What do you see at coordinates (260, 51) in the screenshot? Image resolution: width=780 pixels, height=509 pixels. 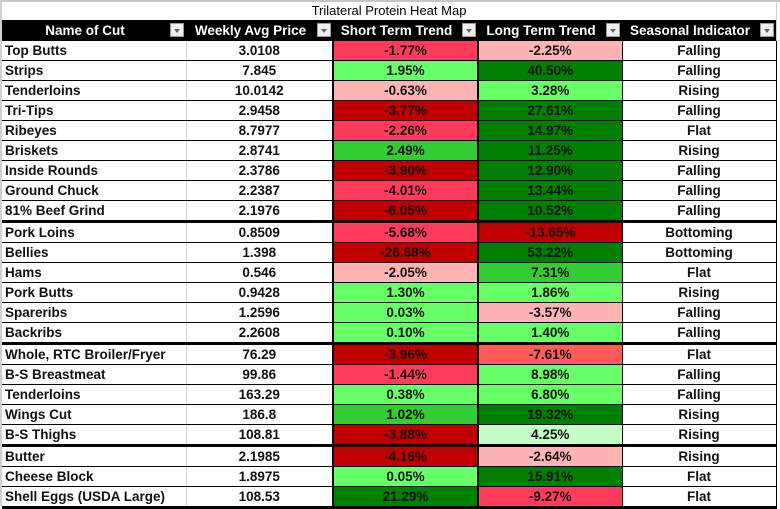 I see `cell-weekly-avg-price: 3.0108` at bounding box center [260, 51].